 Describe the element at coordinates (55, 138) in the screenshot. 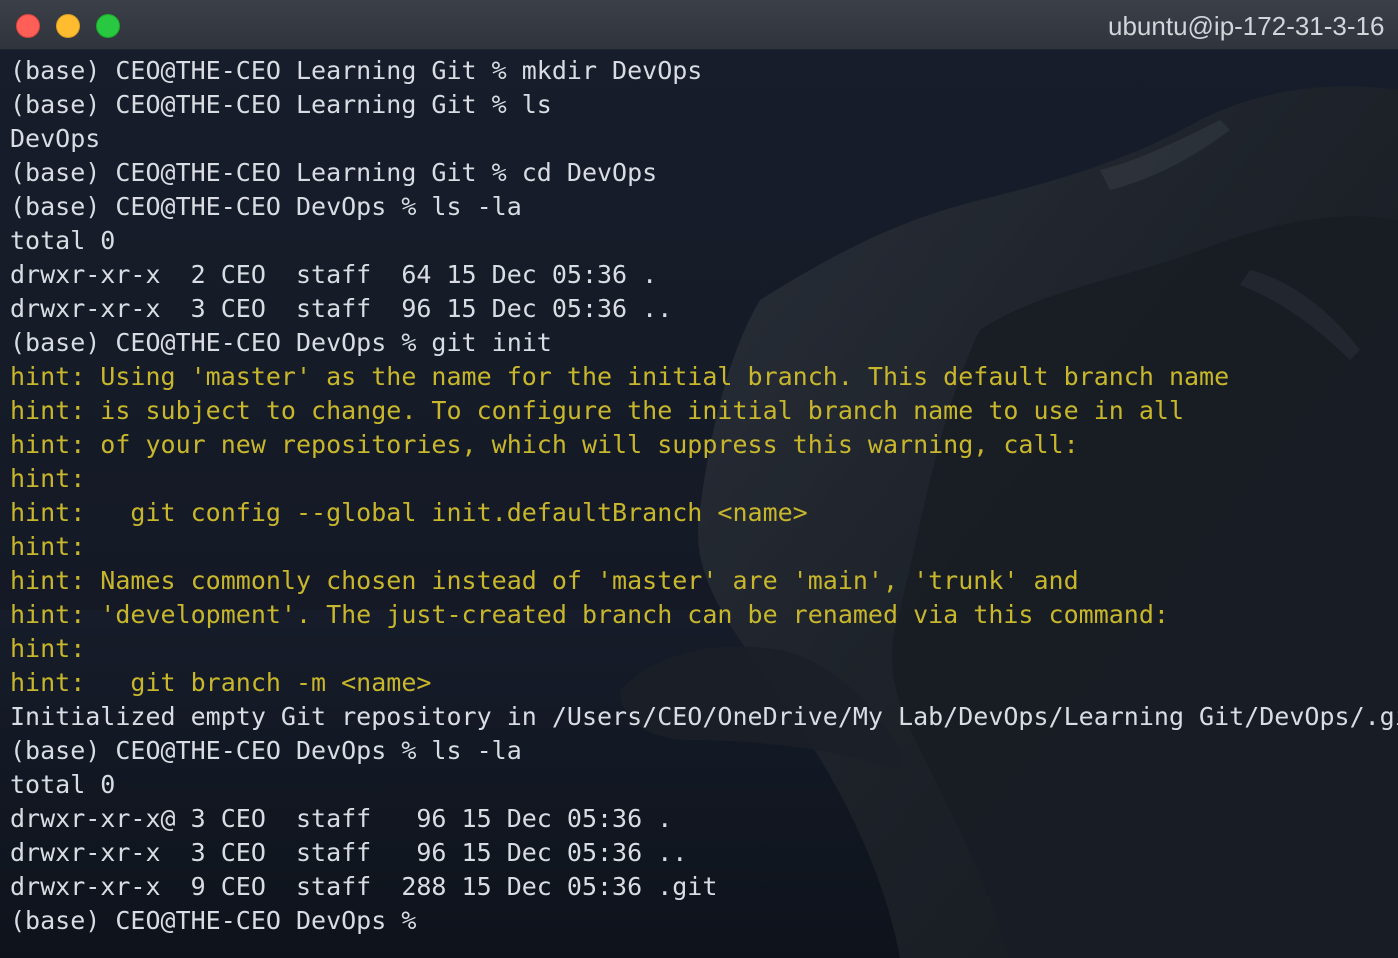

I see `terminal-line: DevOps` at that location.